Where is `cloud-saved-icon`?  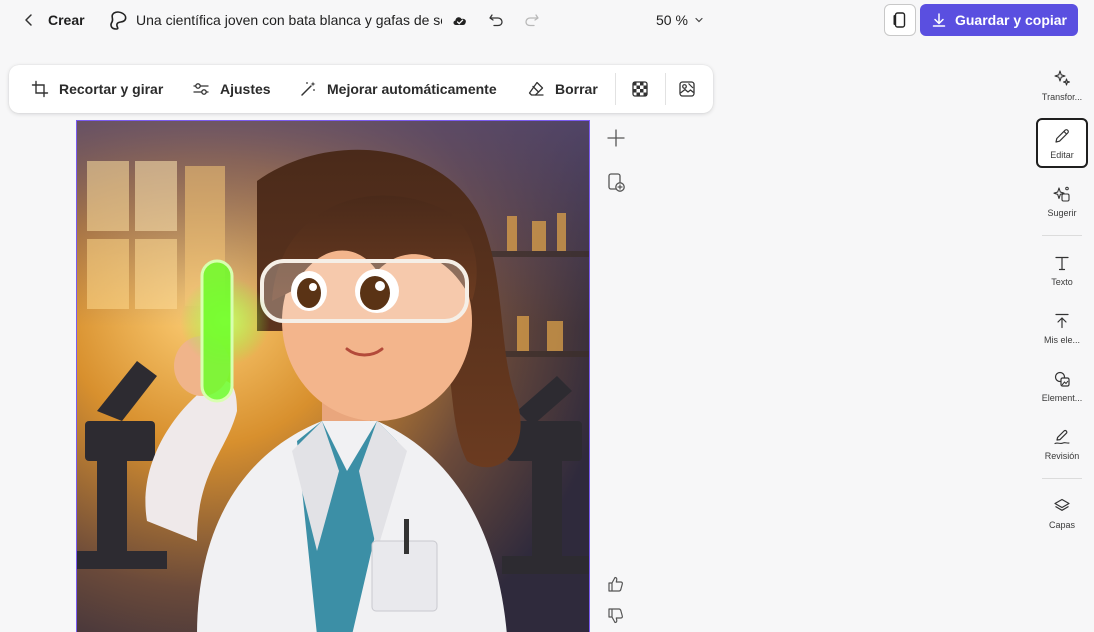
cloud-saved-icon is located at coordinates (460, 20).